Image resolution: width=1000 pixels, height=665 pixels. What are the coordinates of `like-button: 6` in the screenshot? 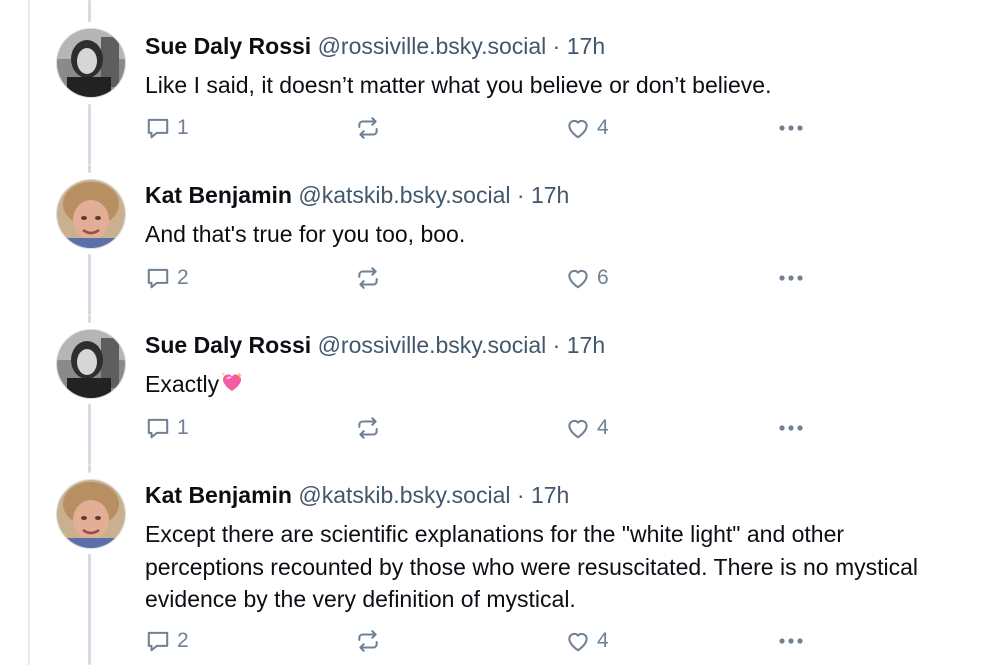 It's located at (587, 278).